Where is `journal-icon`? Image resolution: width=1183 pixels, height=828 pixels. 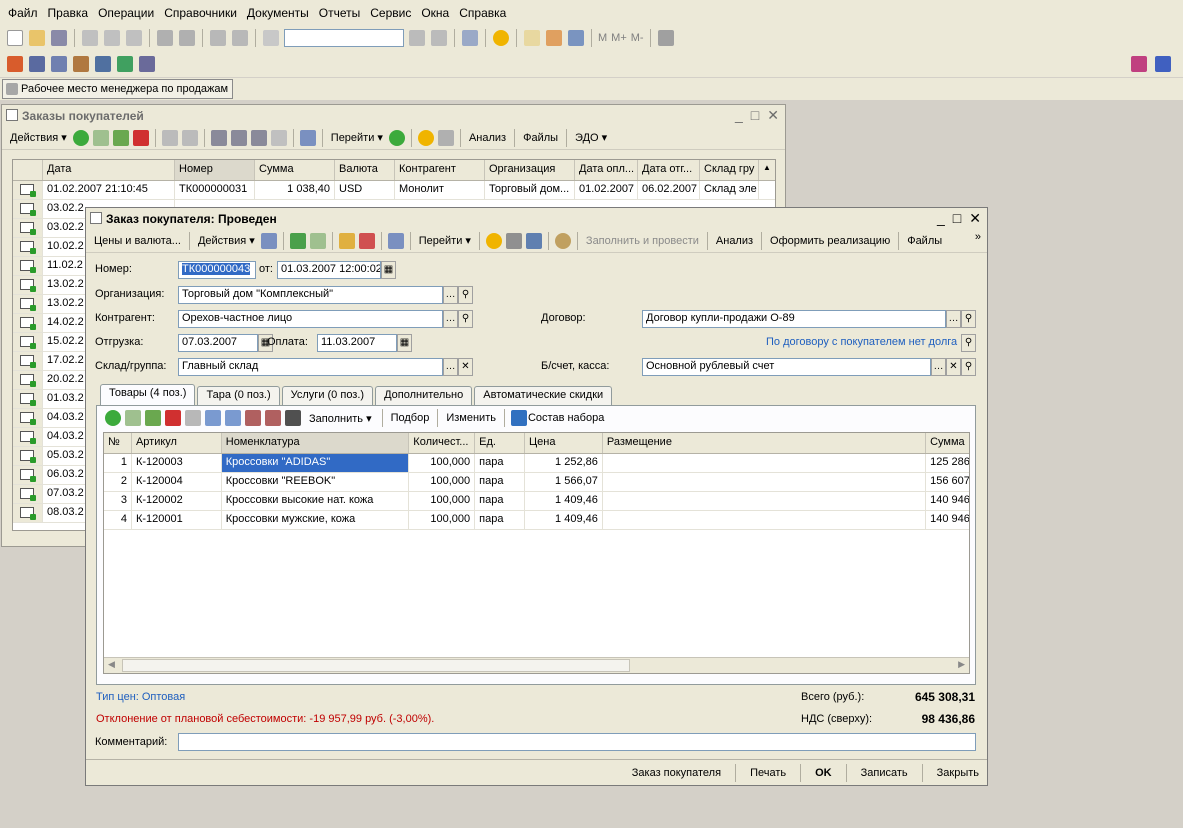
journal-icon is located at coordinates (59, 64).